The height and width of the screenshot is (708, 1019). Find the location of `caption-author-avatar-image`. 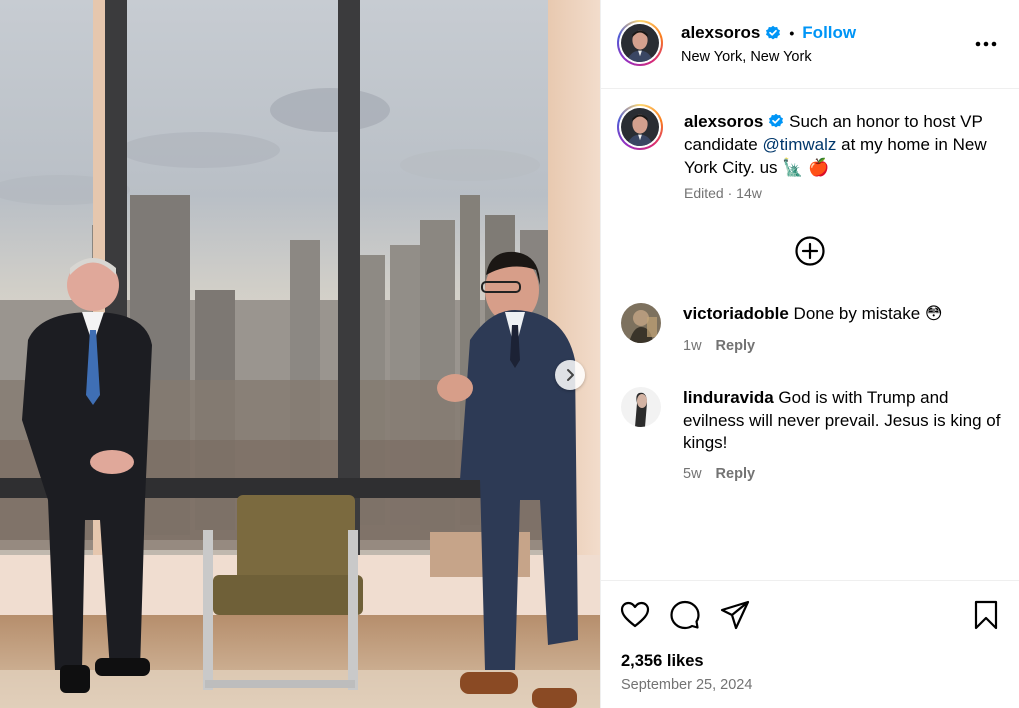

caption-author-avatar-image is located at coordinates (640, 127).